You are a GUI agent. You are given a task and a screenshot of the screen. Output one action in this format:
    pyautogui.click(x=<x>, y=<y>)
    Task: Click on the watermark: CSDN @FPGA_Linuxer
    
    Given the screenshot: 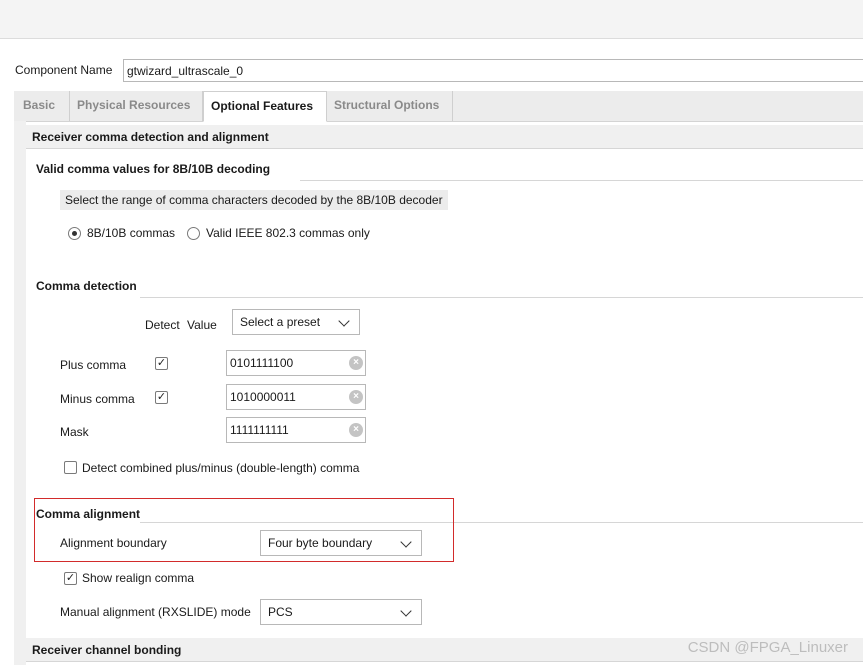 What is the action you would take?
    pyautogui.click(x=767, y=647)
    